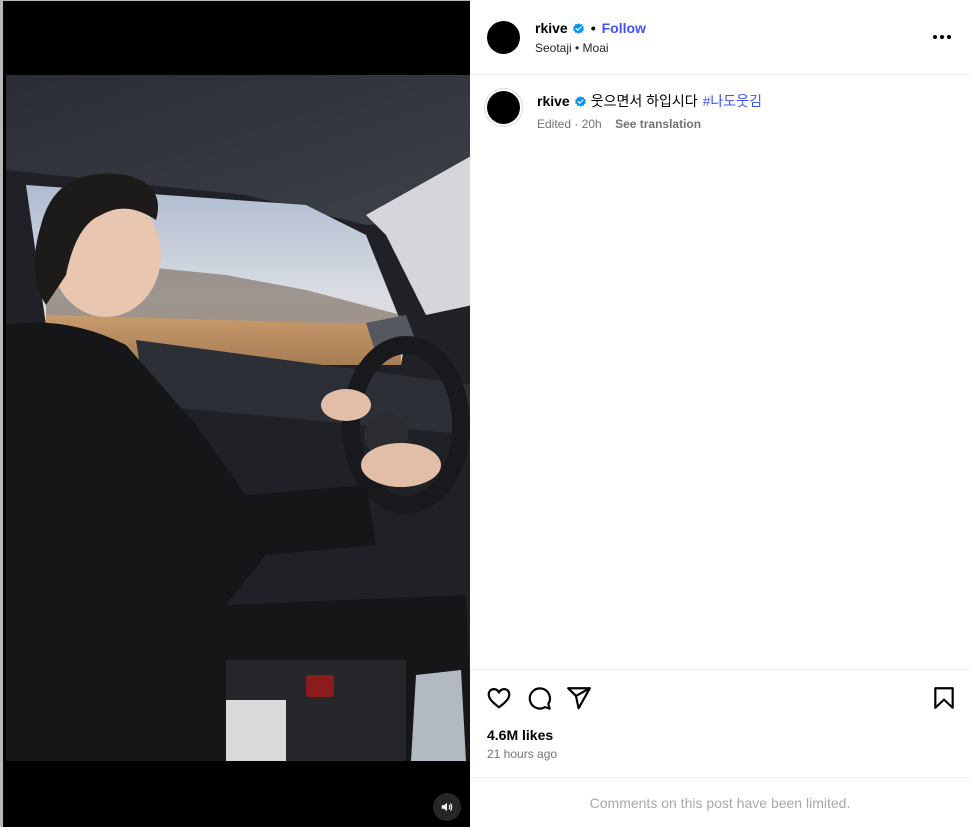  I want to click on share-icon, so click(579, 698).